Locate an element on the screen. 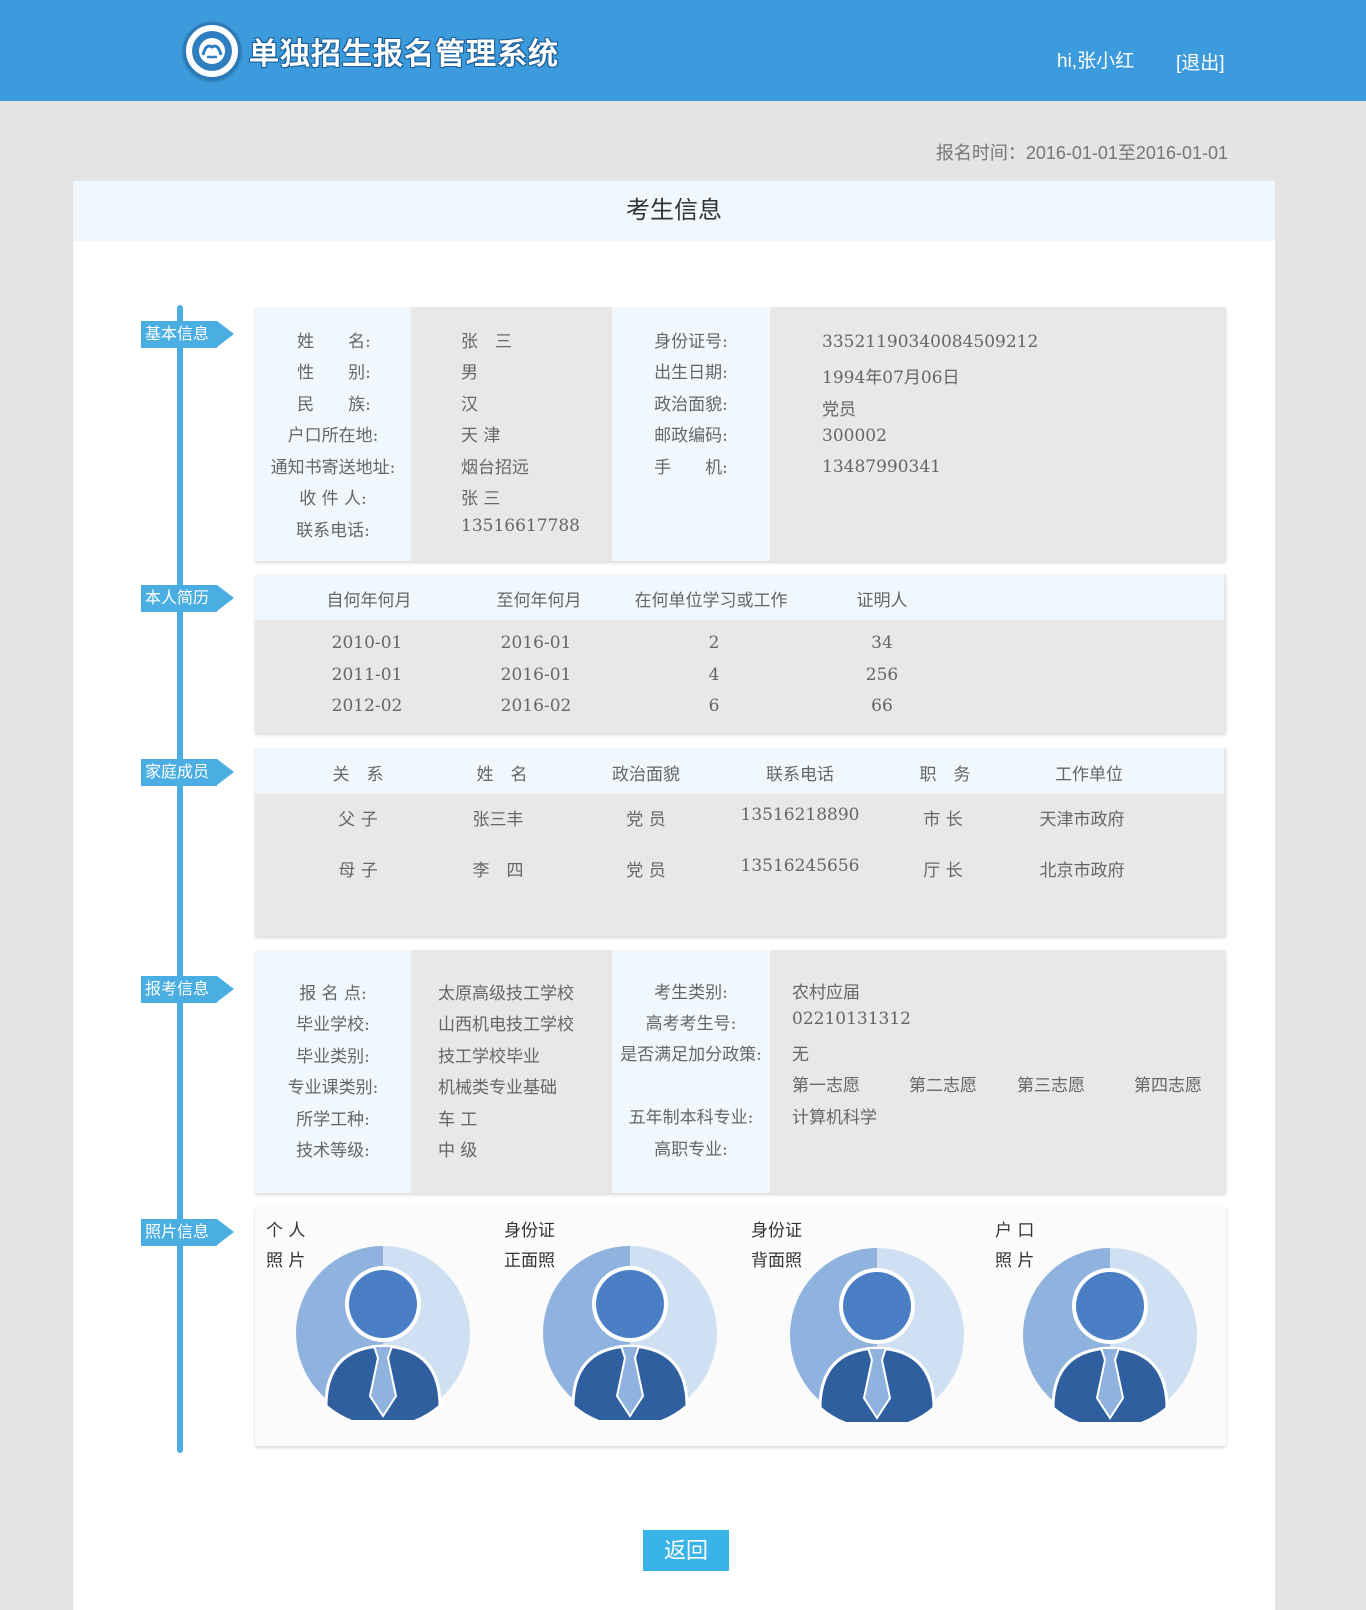  value-political-status: 党员 is located at coordinates (839, 410).